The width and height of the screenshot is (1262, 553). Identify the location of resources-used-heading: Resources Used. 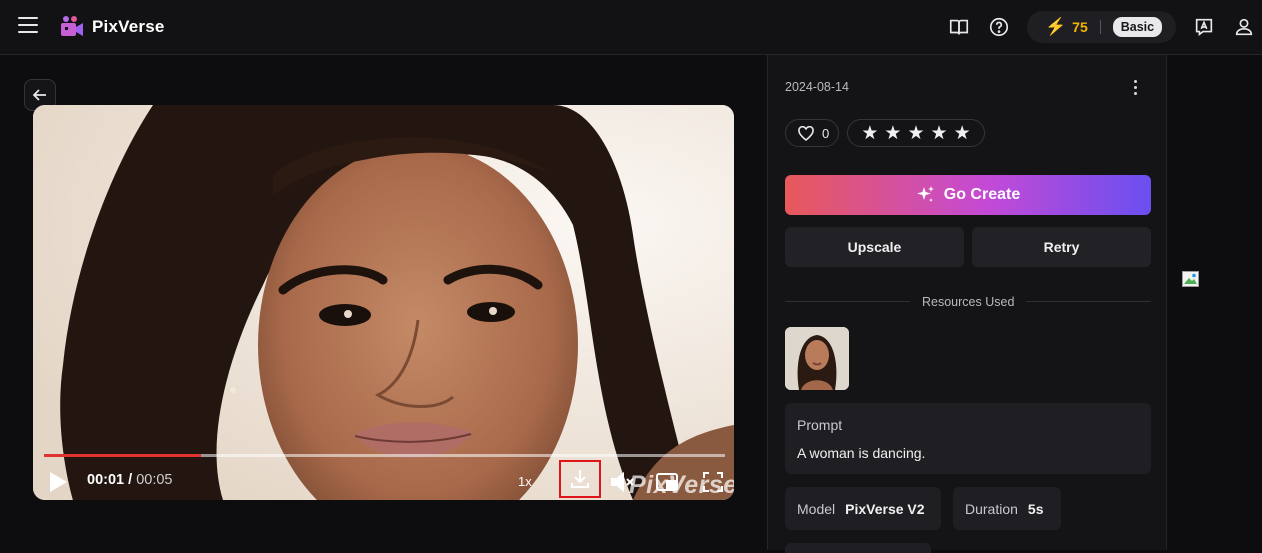
(968, 302).